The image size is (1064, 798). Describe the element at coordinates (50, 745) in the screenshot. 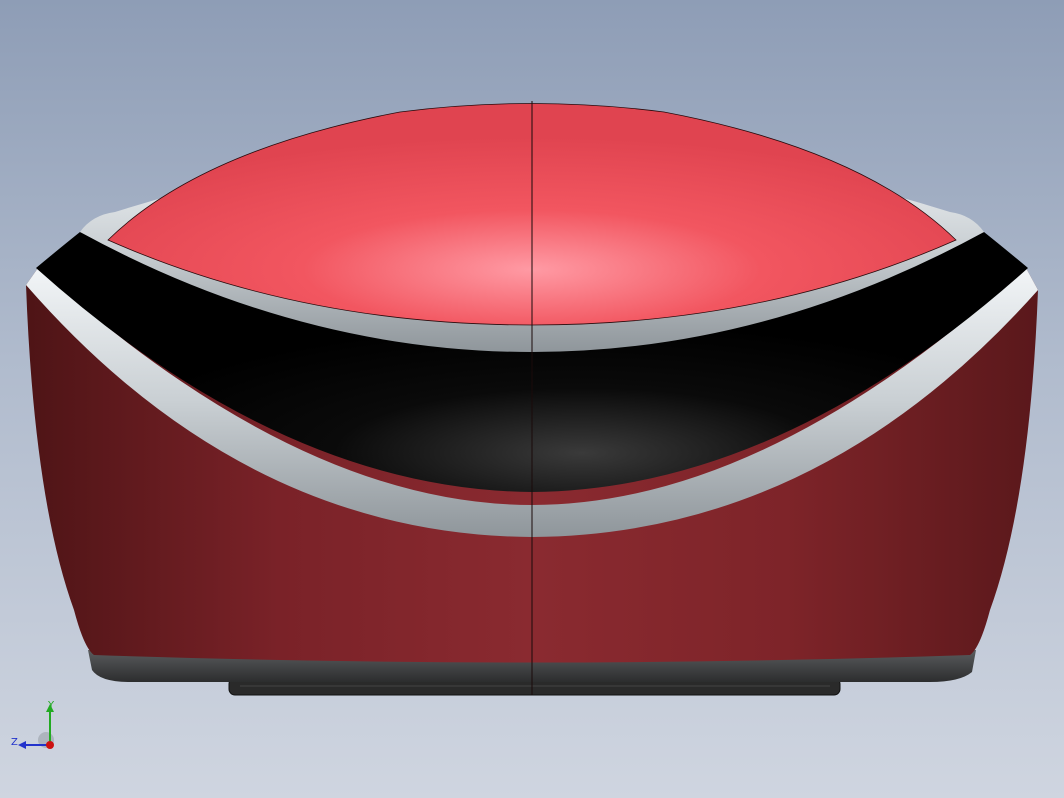

I see `x-axis-icon` at that location.